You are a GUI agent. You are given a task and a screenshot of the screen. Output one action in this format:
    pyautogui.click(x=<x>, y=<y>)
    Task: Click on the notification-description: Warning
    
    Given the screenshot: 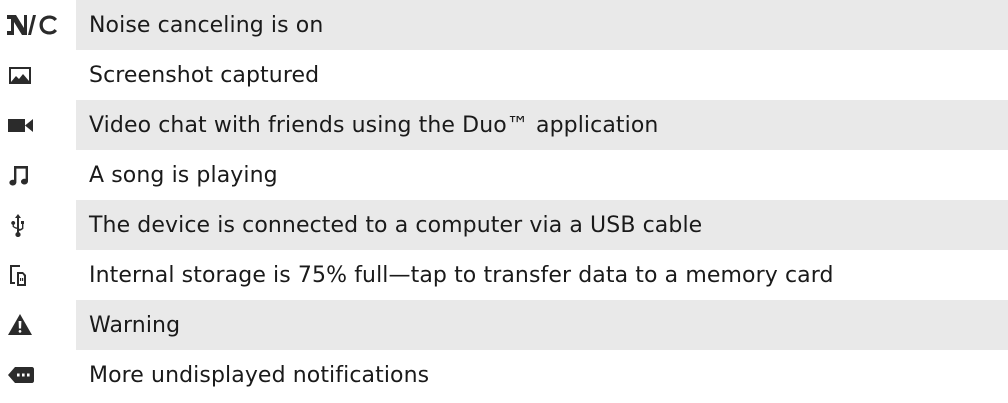 What is the action you would take?
    pyautogui.click(x=542, y=325)
    